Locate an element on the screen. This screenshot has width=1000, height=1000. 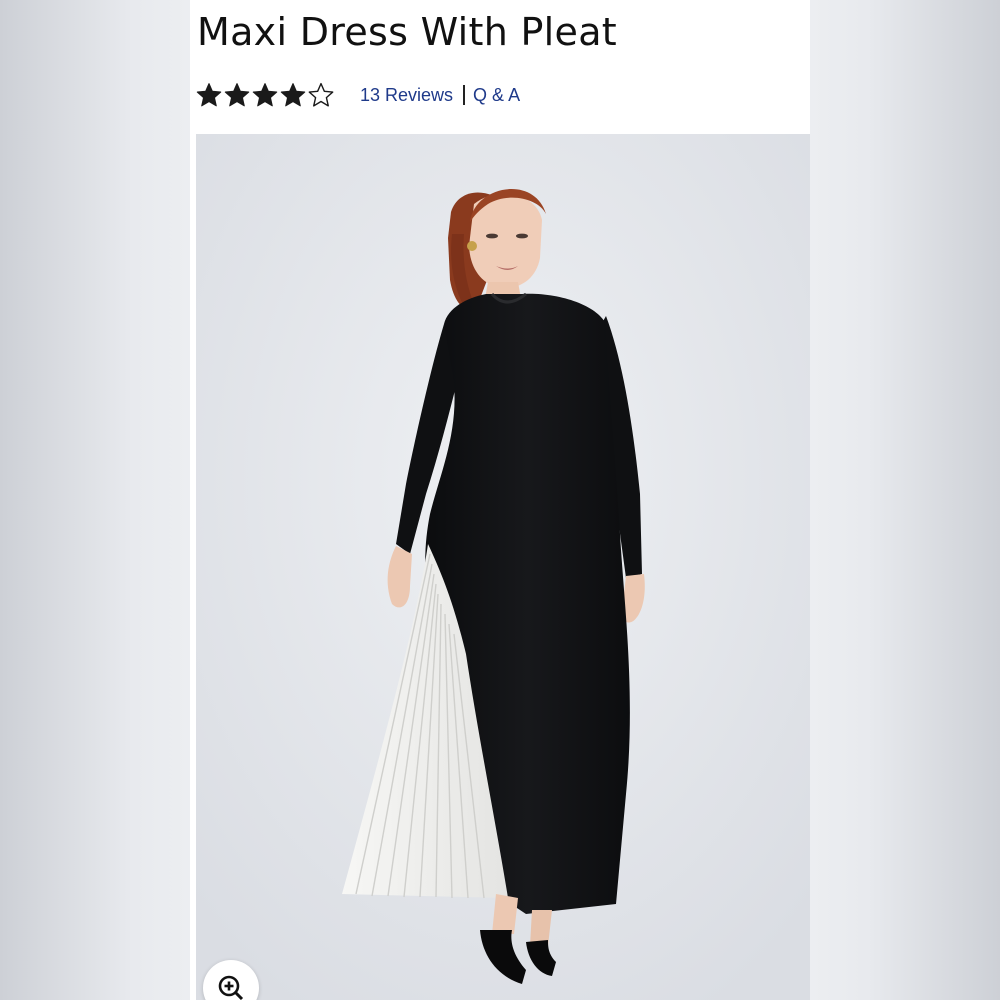
product-title: Maxi Dress With Pleat is located at coordinates (407, 32).